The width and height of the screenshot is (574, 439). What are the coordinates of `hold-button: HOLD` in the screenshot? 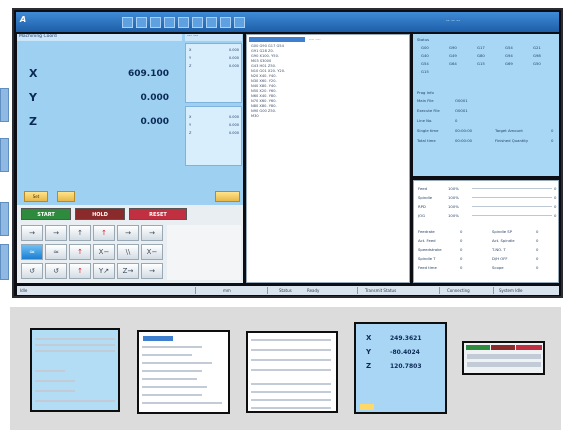 It's located at (100, 214).